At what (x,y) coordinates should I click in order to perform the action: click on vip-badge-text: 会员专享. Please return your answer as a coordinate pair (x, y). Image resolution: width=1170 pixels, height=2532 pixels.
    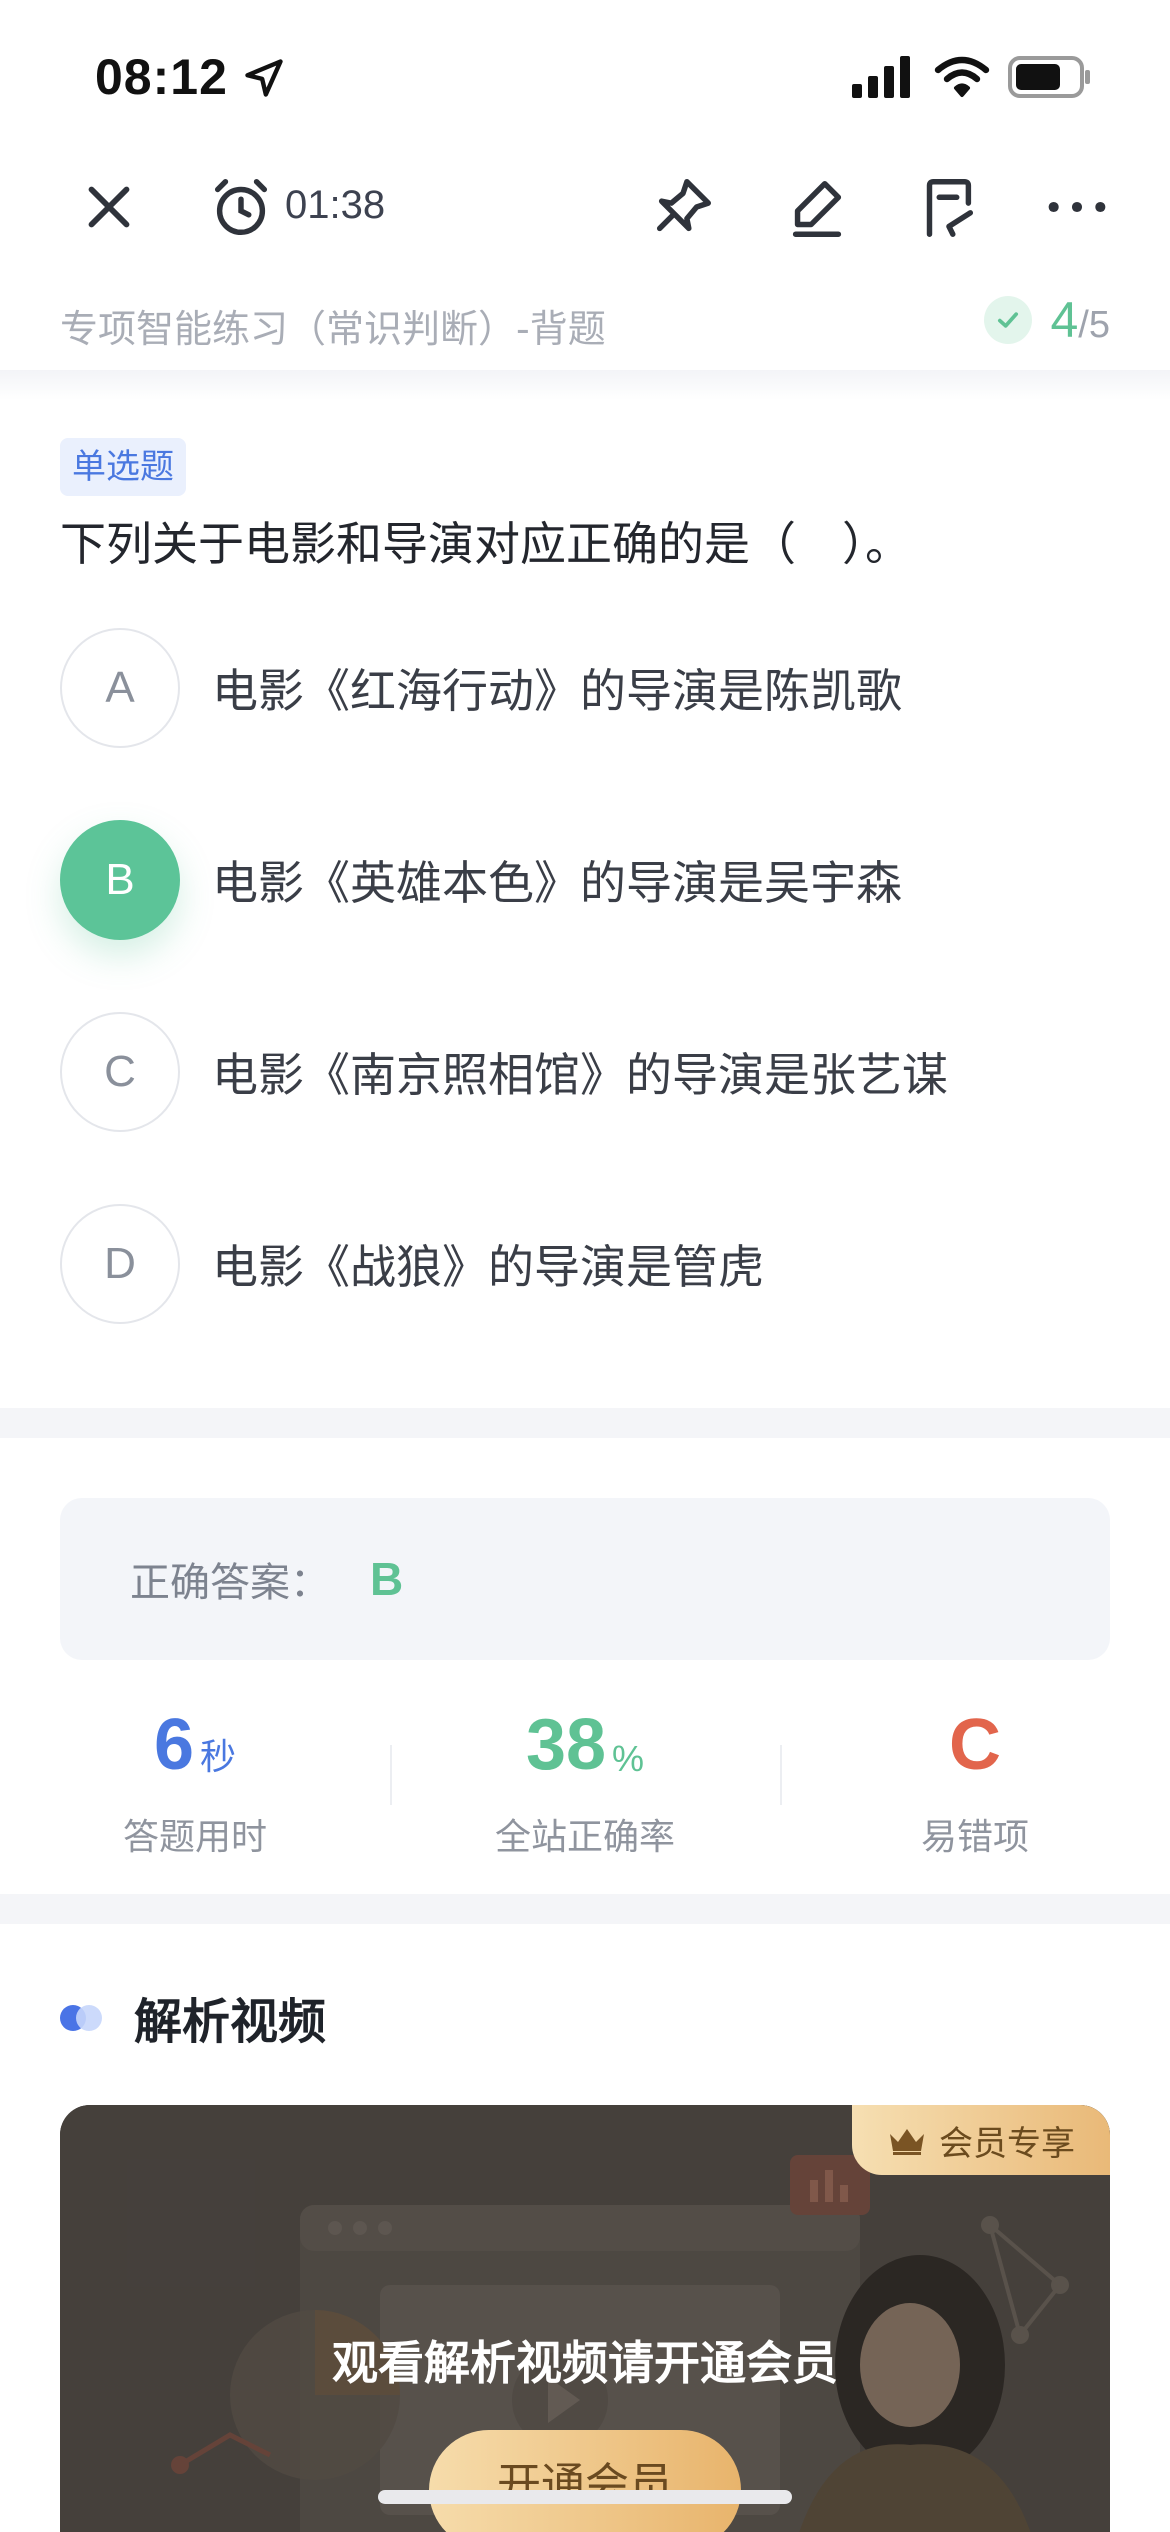
    Looking at the image, I should click on (1007, 2143).